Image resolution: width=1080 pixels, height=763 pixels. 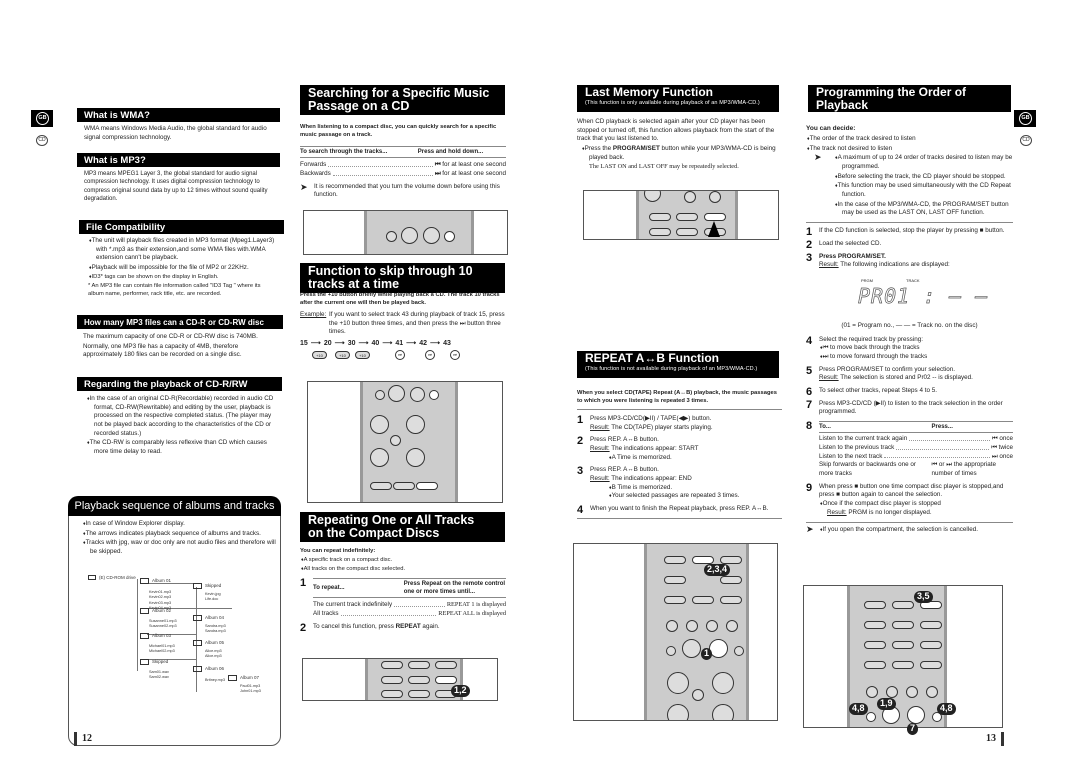 What do you see at coordinates (886, 704) in the screenshot?
I see `step-badge: 1,9` at bounding box center [886, 704].